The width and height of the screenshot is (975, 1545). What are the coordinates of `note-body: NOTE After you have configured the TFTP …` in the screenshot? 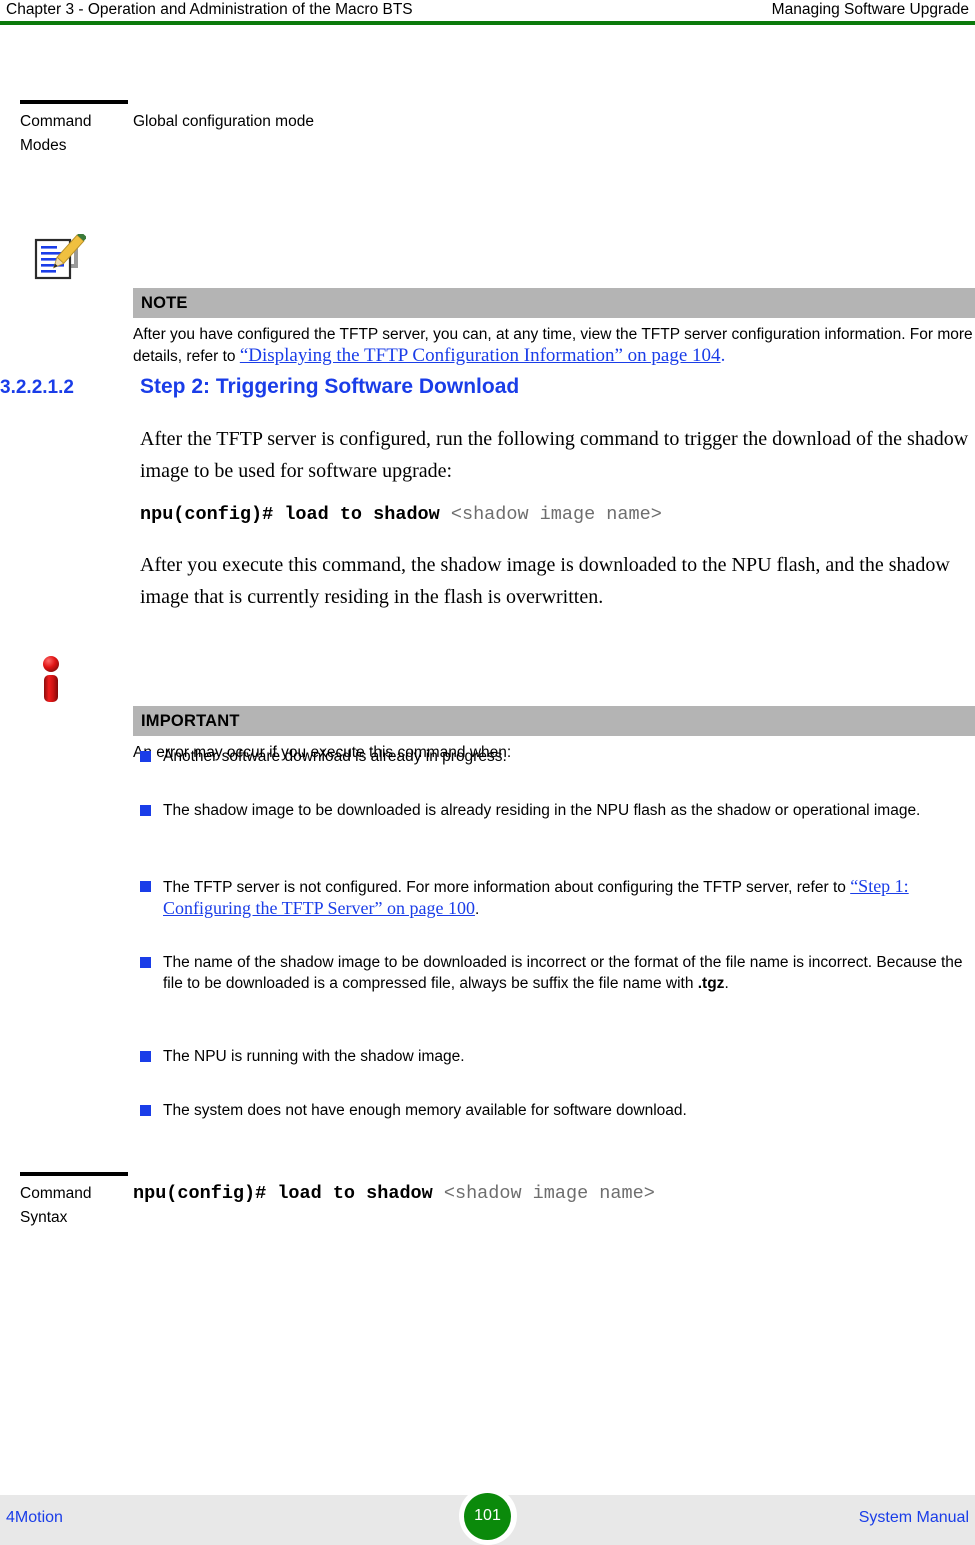 It's located at (554, 327).